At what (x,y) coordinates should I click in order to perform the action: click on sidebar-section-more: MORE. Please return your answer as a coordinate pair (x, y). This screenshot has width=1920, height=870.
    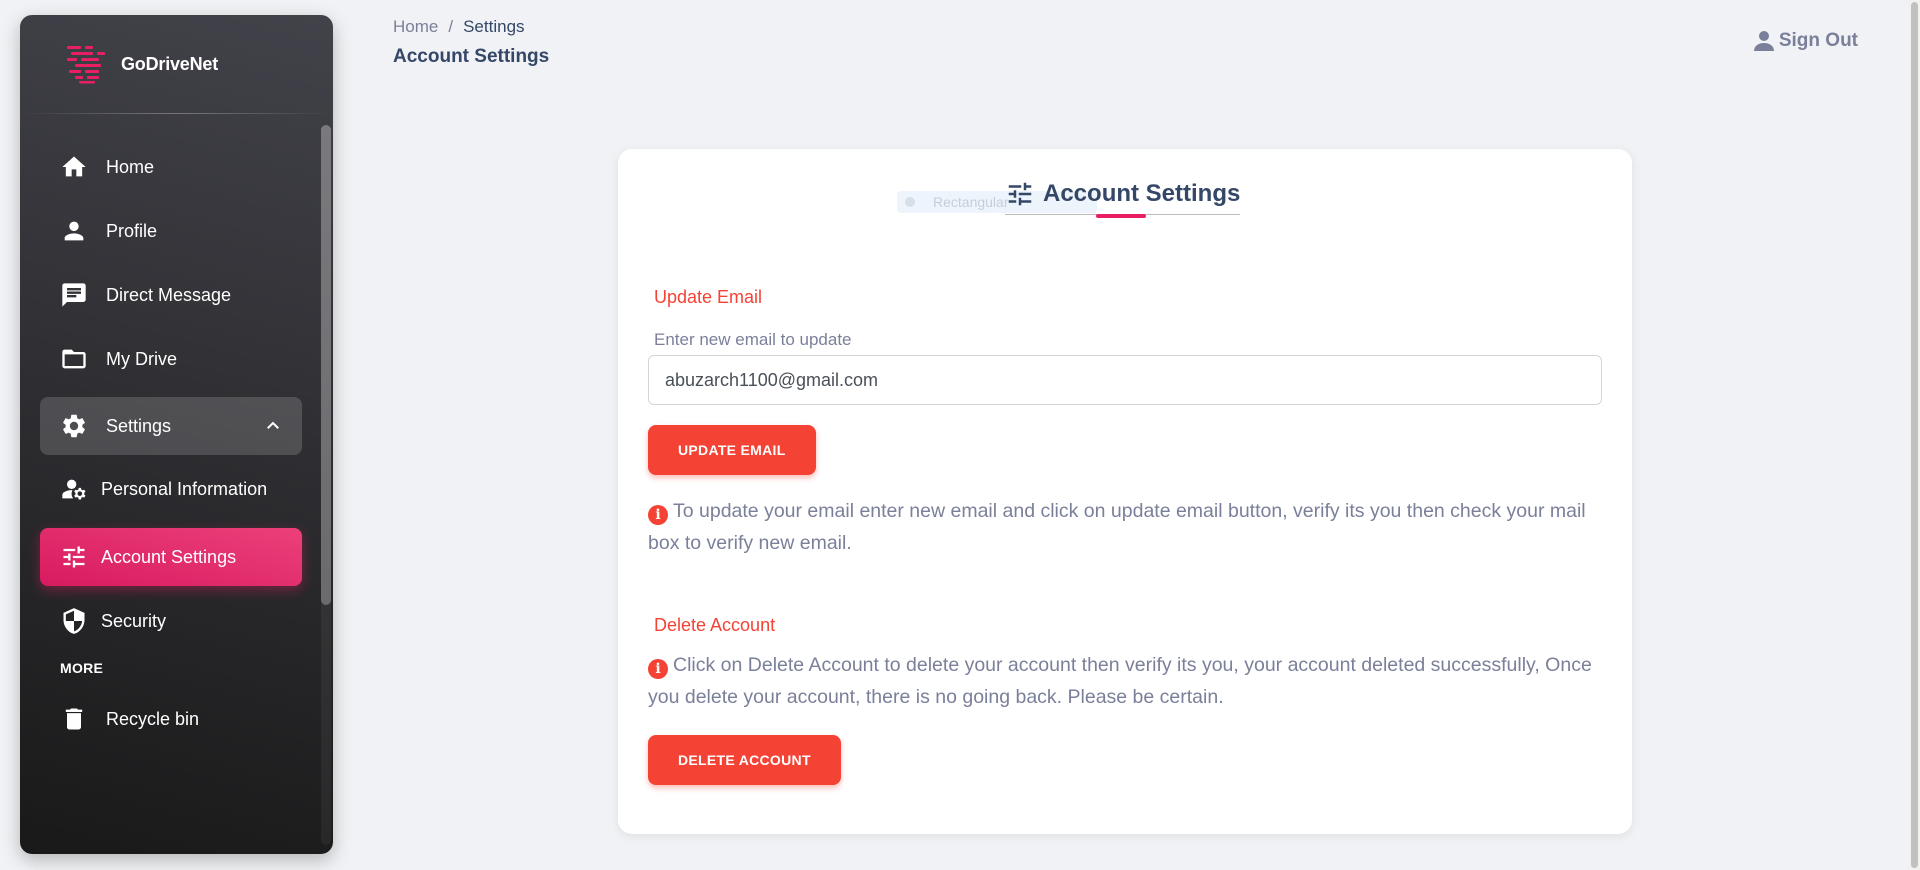
    Looking at the image, I should click on (82, 668).